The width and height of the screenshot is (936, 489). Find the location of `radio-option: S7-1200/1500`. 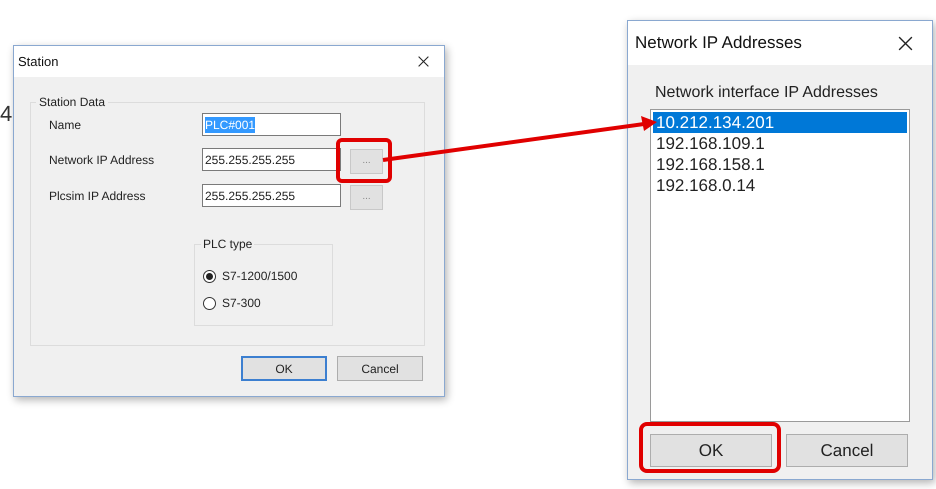

radio-option: S7-1200/1500 is located at coordinates (267, 276).